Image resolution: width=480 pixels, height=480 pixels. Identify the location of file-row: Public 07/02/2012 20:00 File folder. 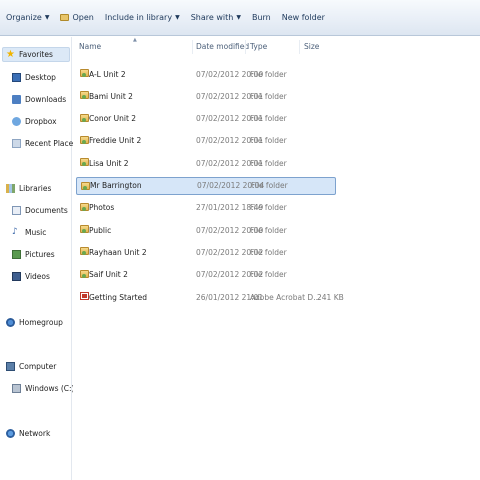
(206, 230).